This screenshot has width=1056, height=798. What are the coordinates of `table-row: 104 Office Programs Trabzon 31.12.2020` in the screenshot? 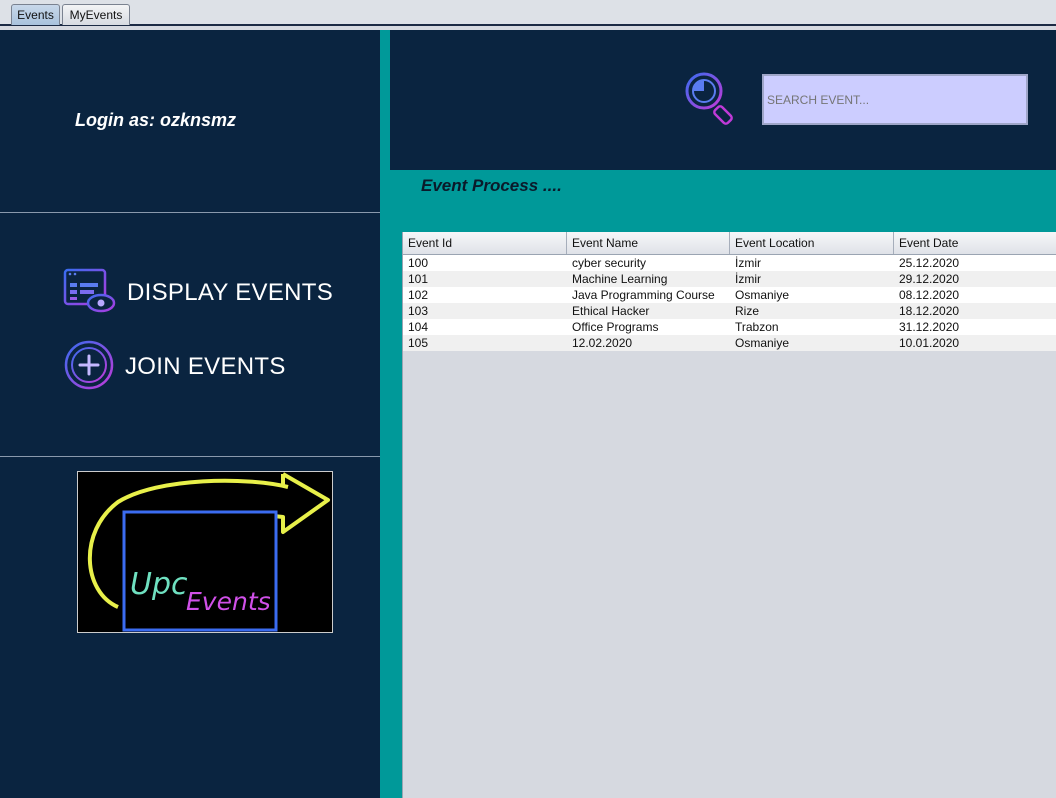 It's located at (729, 327).